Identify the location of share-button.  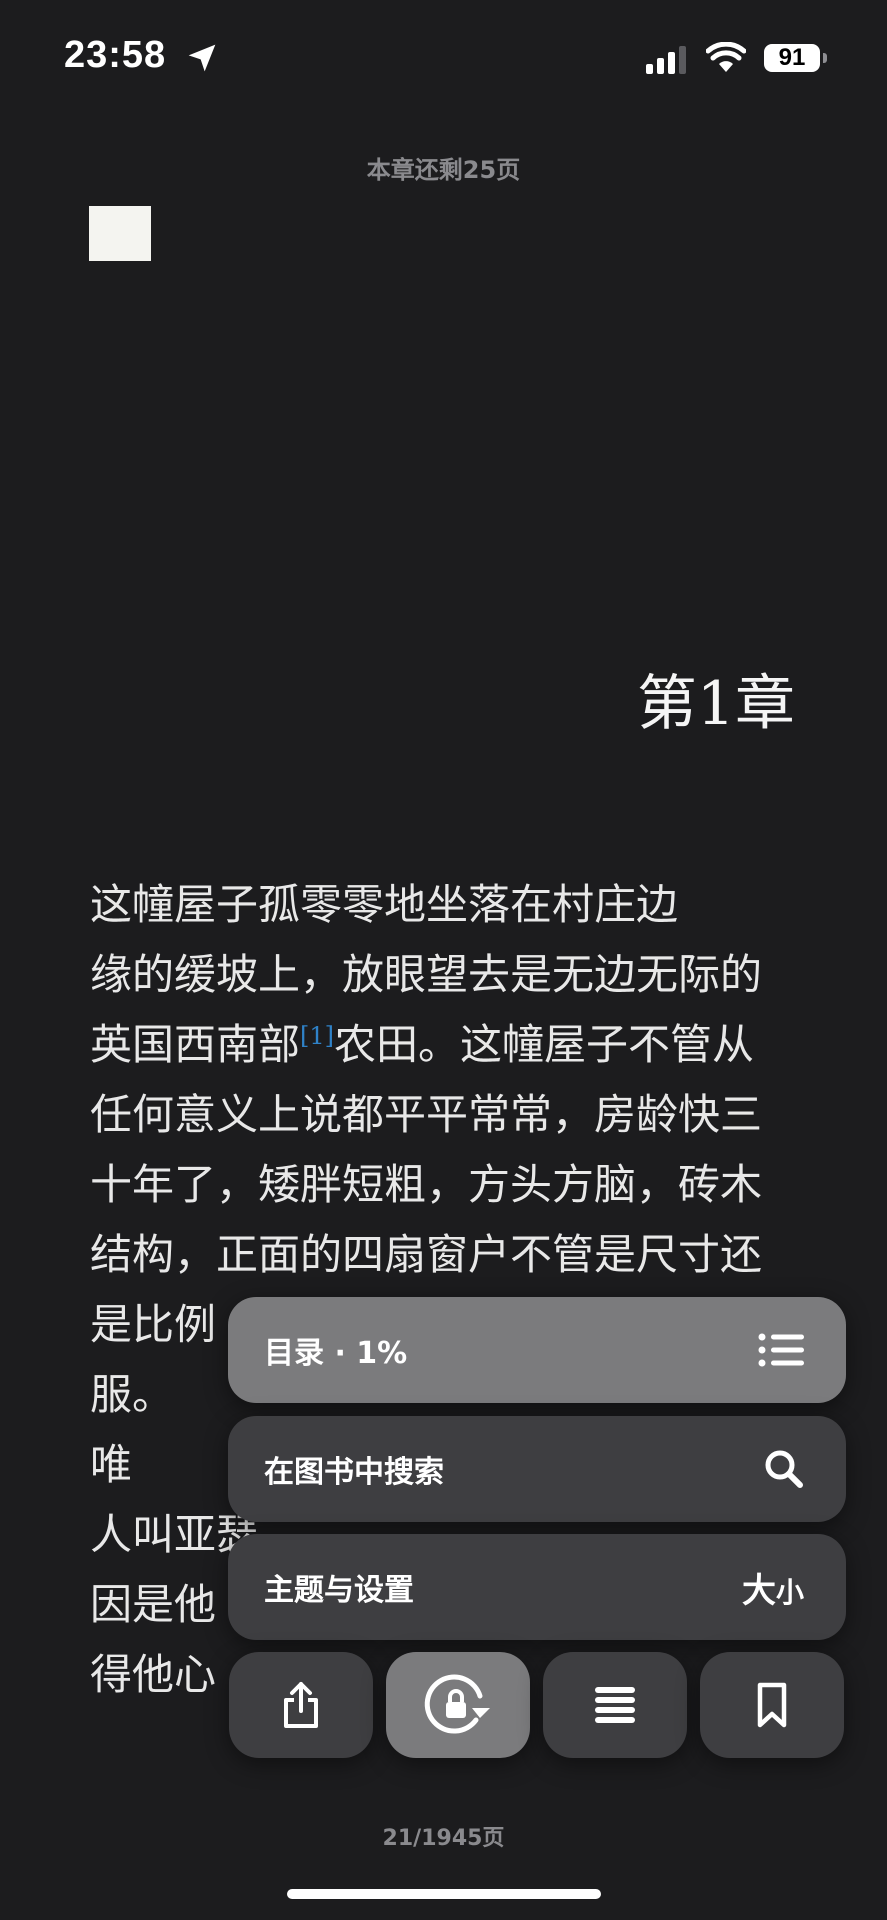
(301, 1705).